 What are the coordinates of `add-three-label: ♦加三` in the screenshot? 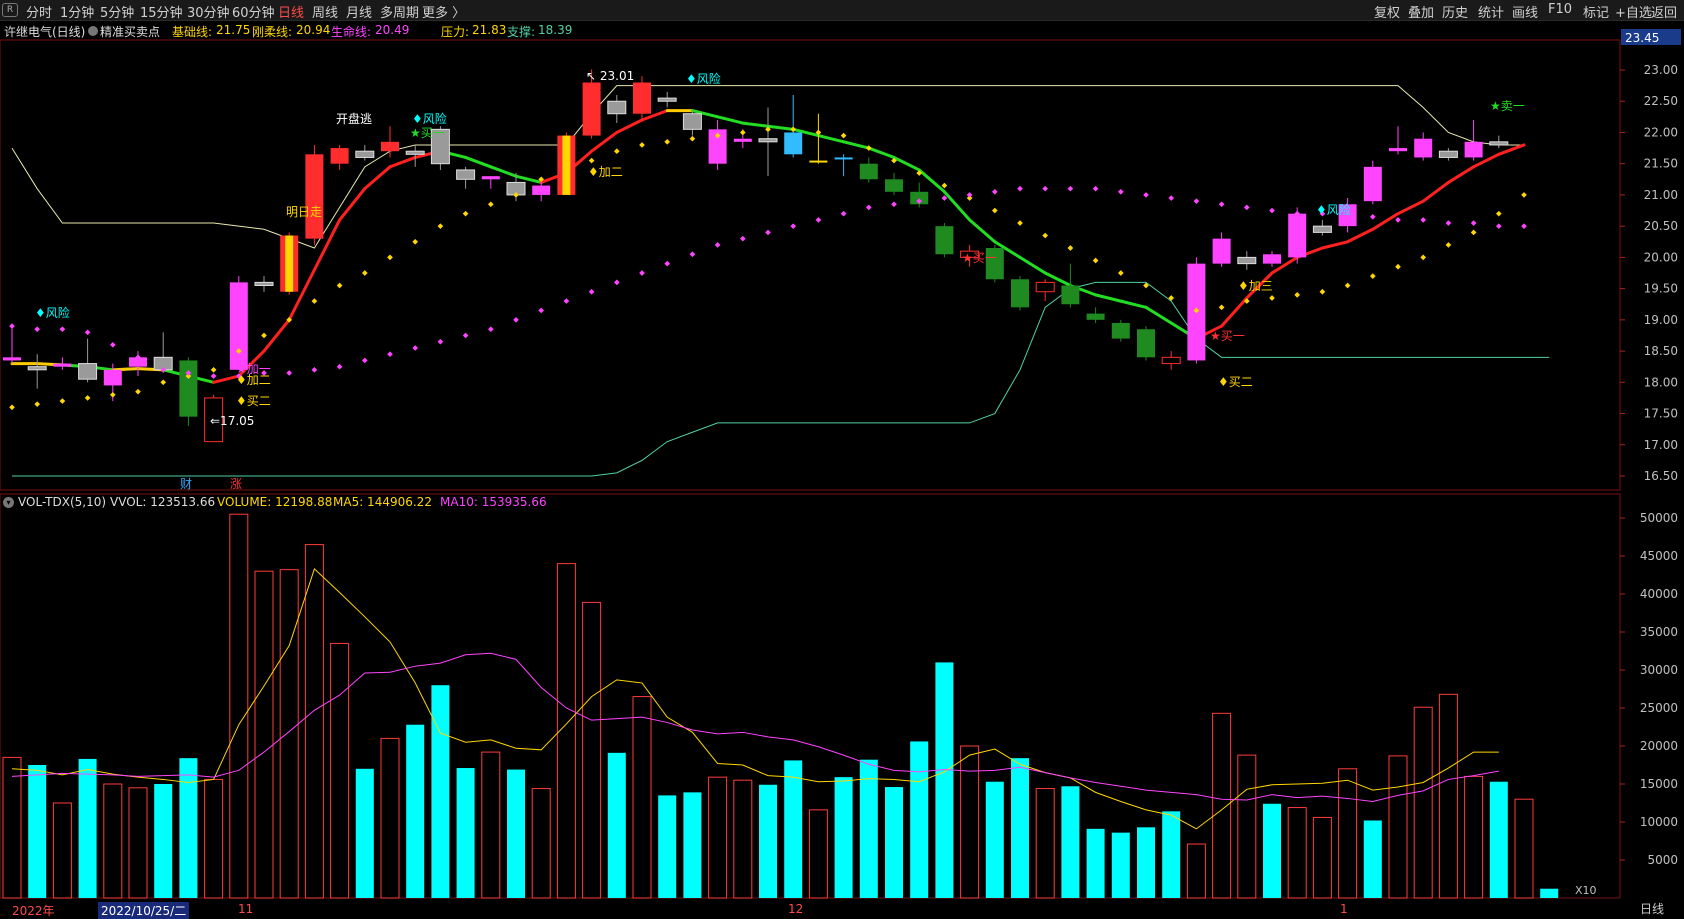 It's located at (1255, 286).